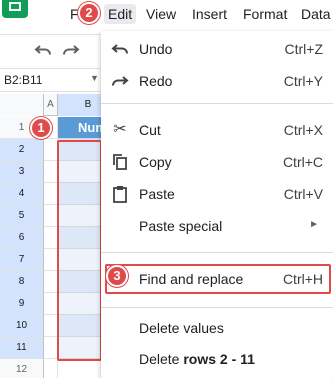  I want to click on menu-item-shortcut: Ctrl+C, so click(302, 162).